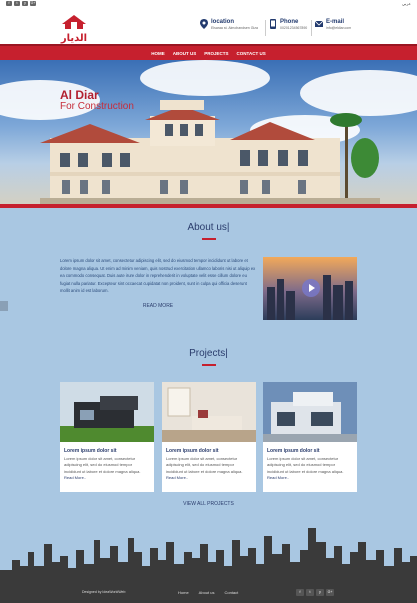 This screenshot has height=603, width=417. Describe the element at coordinates (338, 28) in the screenshot. I see `email-value: info@eldiar.com` at that location.